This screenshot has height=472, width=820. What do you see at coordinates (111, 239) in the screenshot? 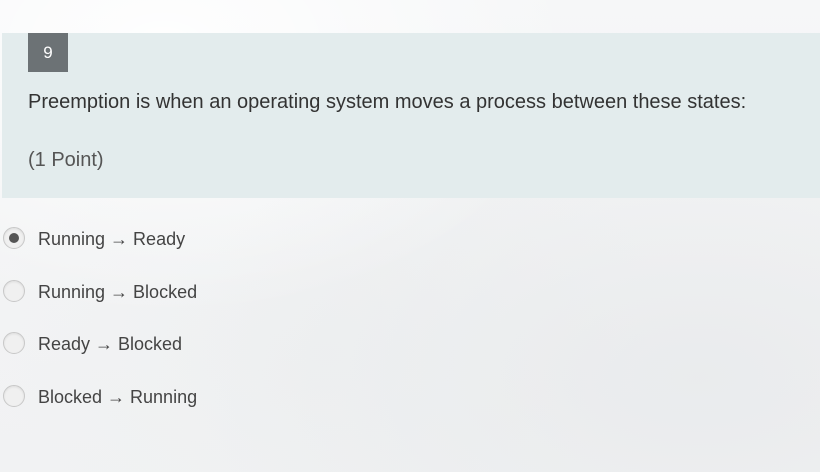
I see `option-label: Running → Ready` at bounding box center [111, 239].